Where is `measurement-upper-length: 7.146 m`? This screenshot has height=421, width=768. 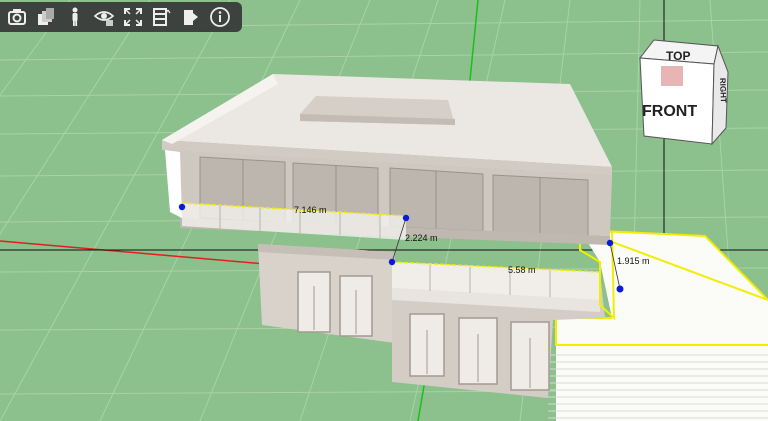 measurement-upper-length: 7.146 m is located at coordinates (310, 210).